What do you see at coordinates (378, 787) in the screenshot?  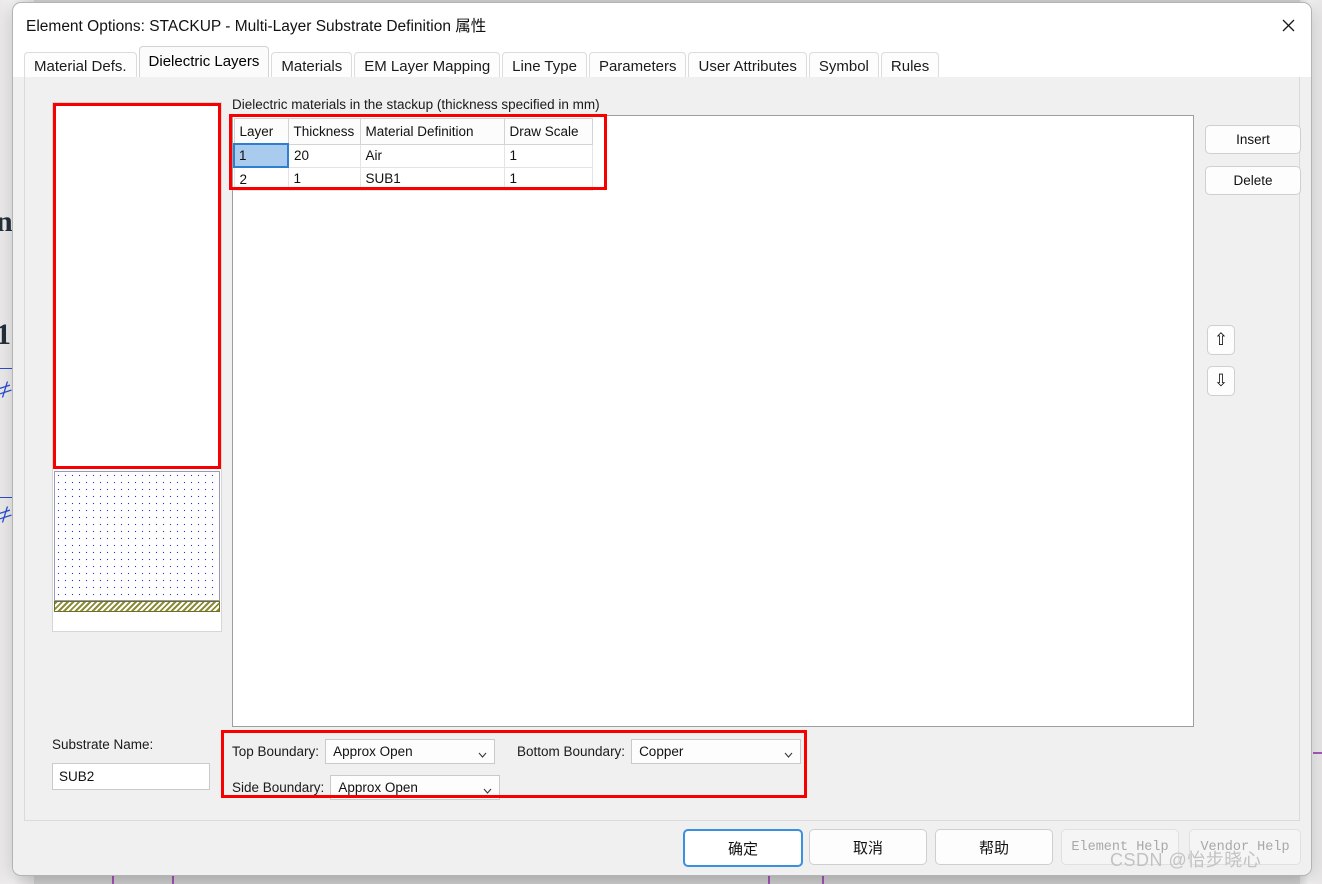 I see `side-boundary-value: Approx Open` at bounding box center [378, 787].